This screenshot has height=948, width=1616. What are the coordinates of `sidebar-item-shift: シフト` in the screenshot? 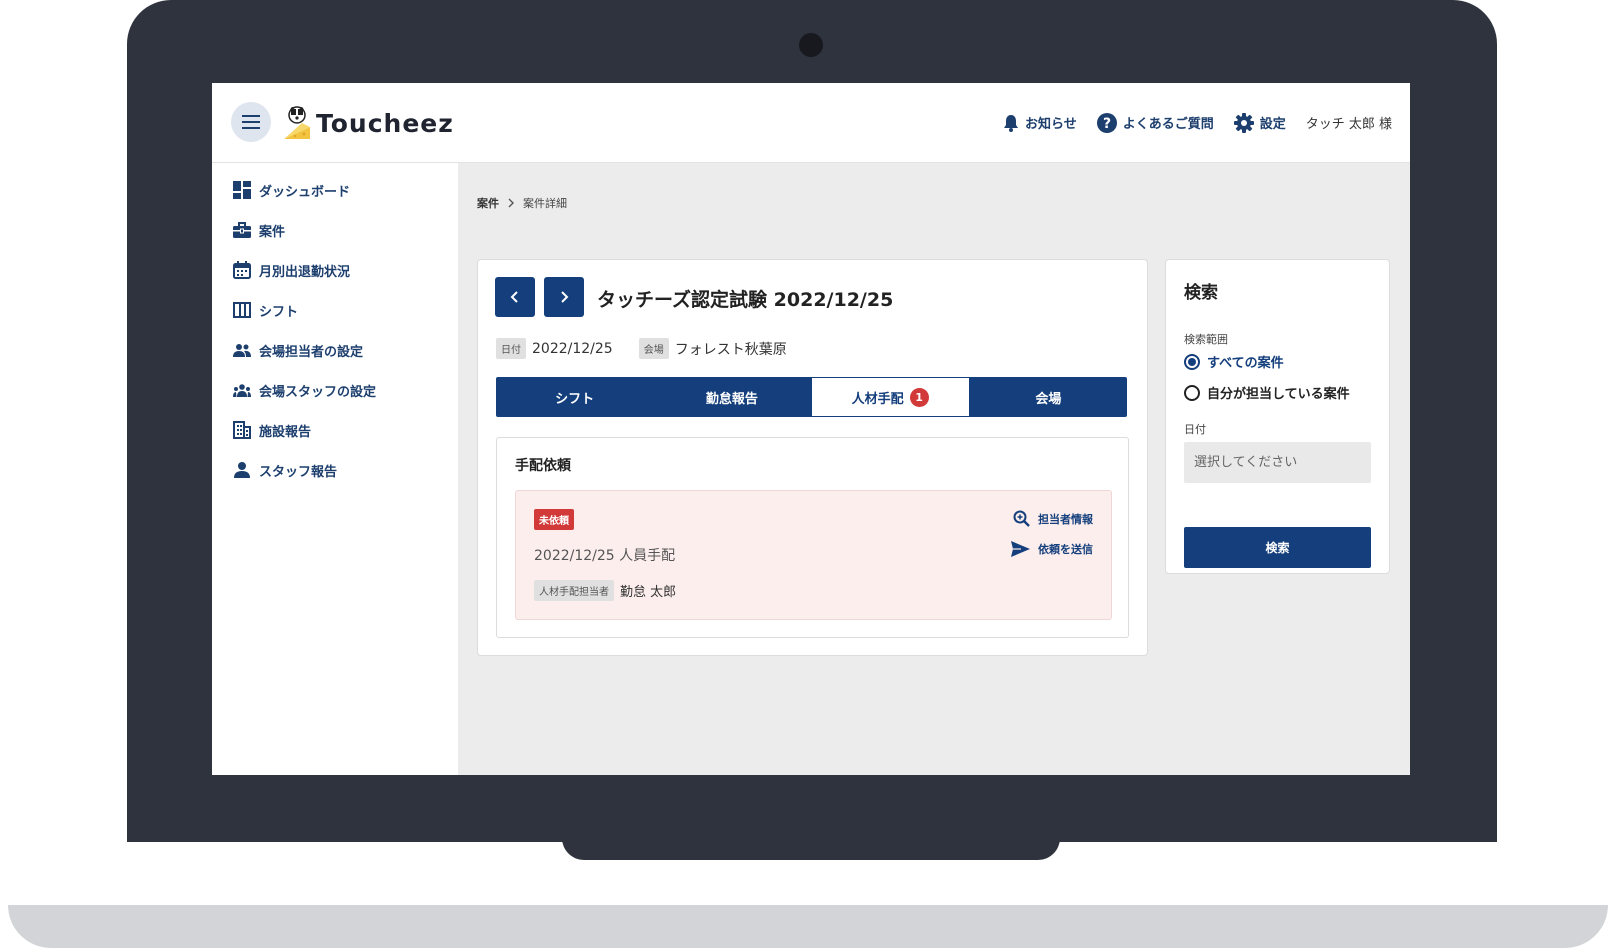 It's located at (265, 310).